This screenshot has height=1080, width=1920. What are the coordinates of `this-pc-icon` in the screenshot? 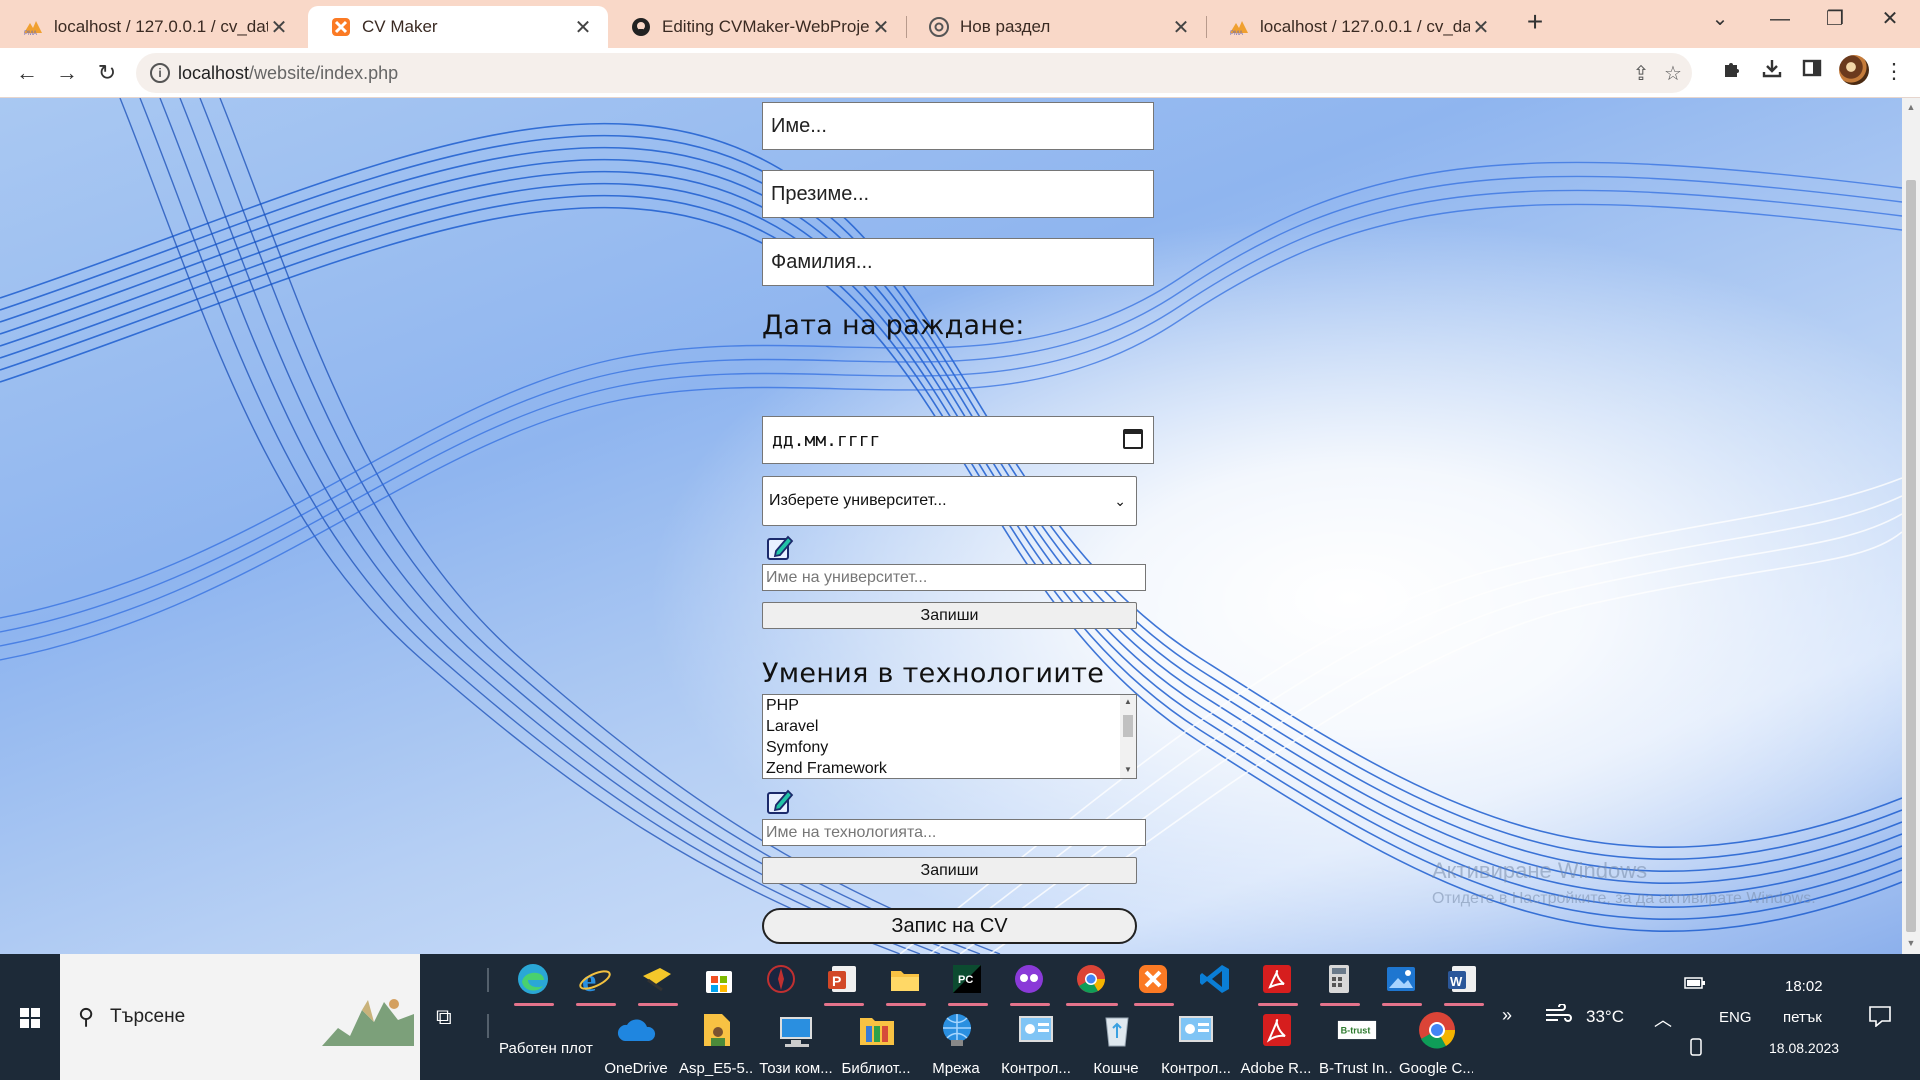 It's located at (797, 1030).